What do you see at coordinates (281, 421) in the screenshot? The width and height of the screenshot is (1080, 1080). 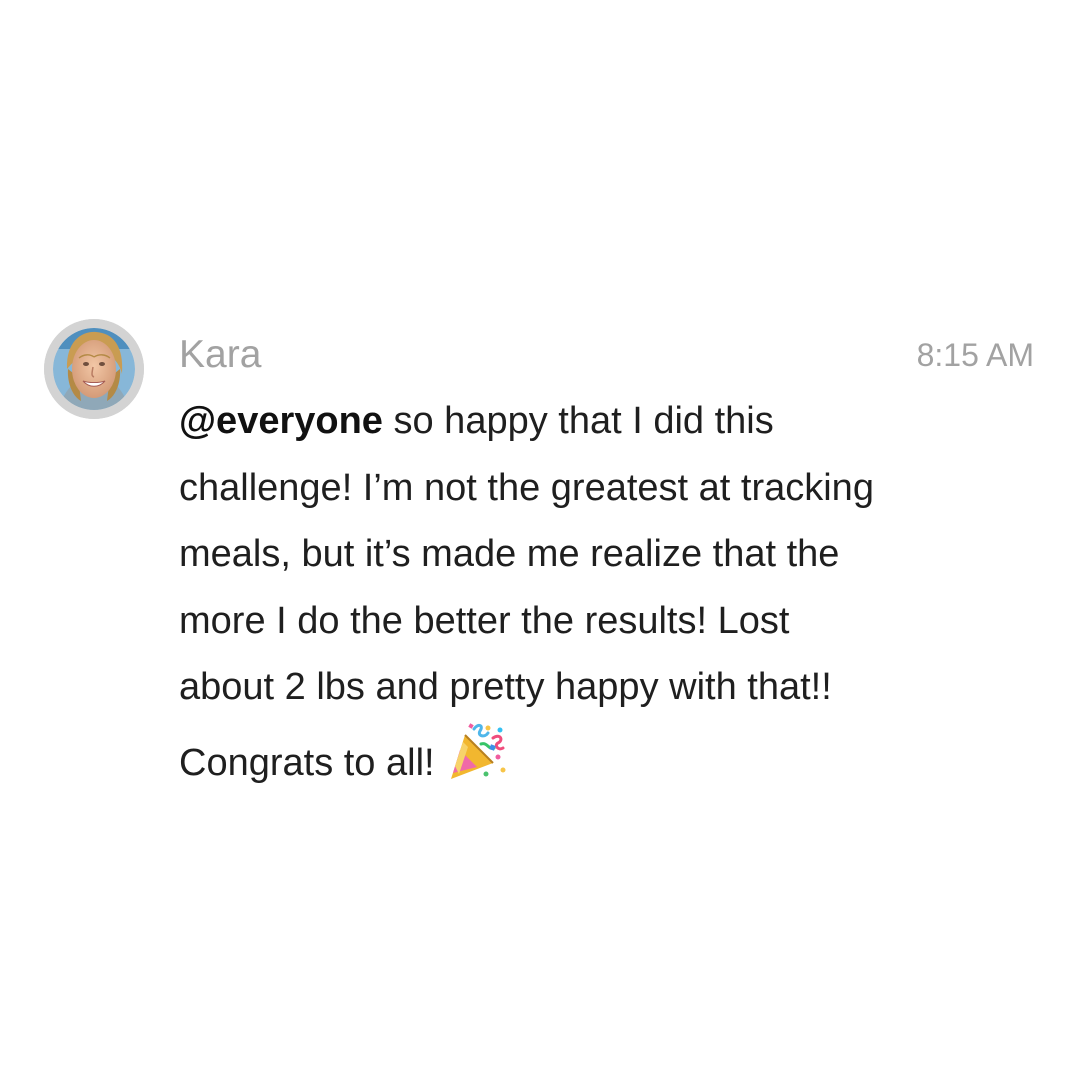 I see `mention: @everyone` at bounding box center [281, 421].